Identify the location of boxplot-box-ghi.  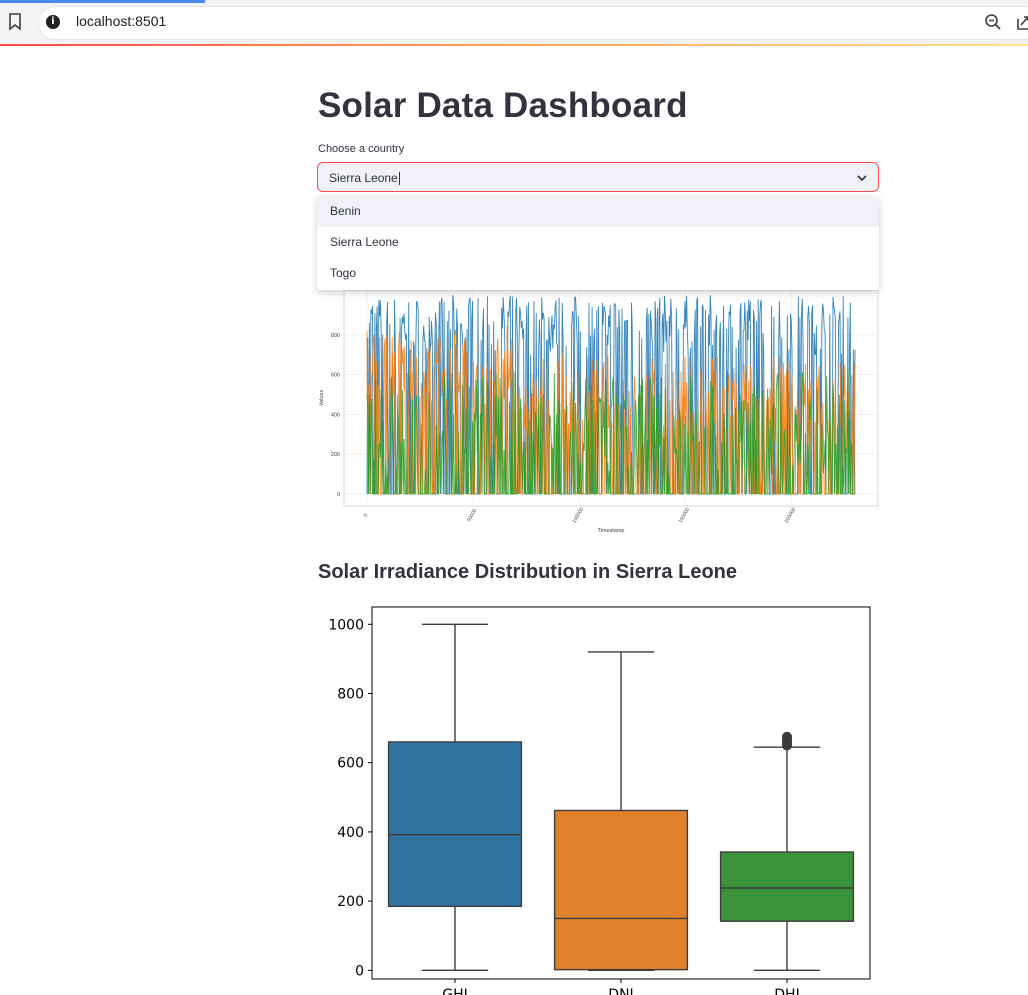
(455, 824).